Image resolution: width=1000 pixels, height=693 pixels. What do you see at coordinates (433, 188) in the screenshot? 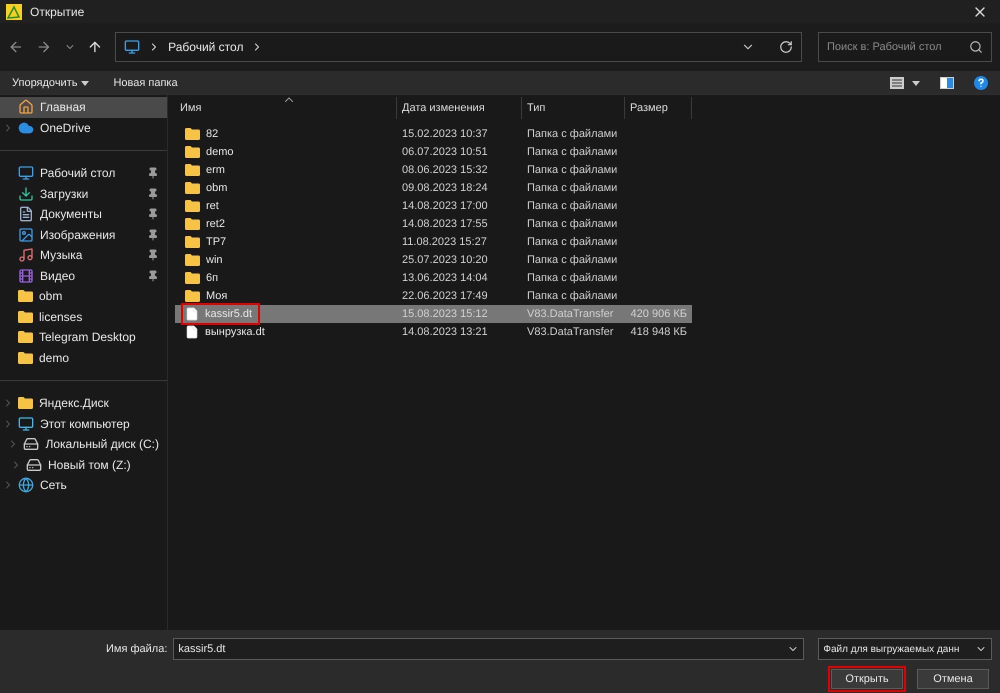
I see `file-row: obm 09.08.2023 18:24 Папка с файлами` at bounding box center [433, 188].